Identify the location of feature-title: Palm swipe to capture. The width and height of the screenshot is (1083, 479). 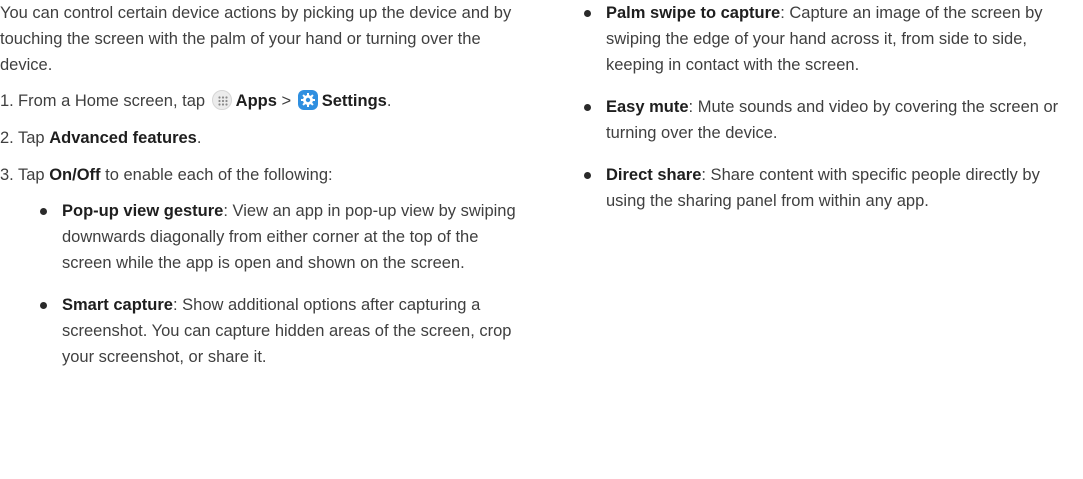
(693, 13).